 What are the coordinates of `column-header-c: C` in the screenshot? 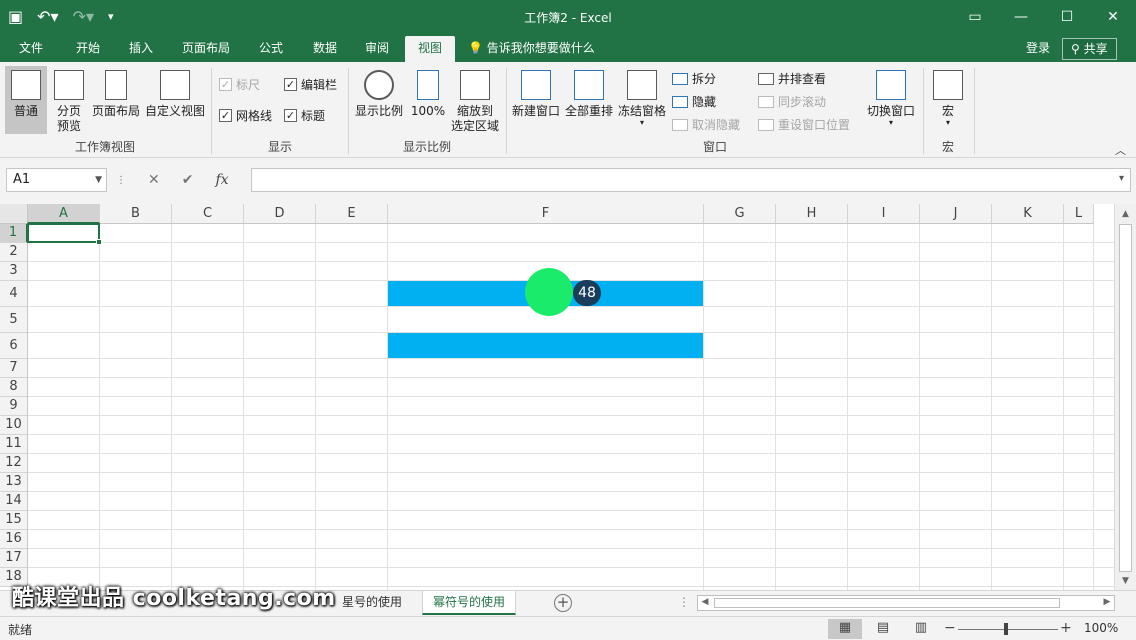 It's located at (208, 214).